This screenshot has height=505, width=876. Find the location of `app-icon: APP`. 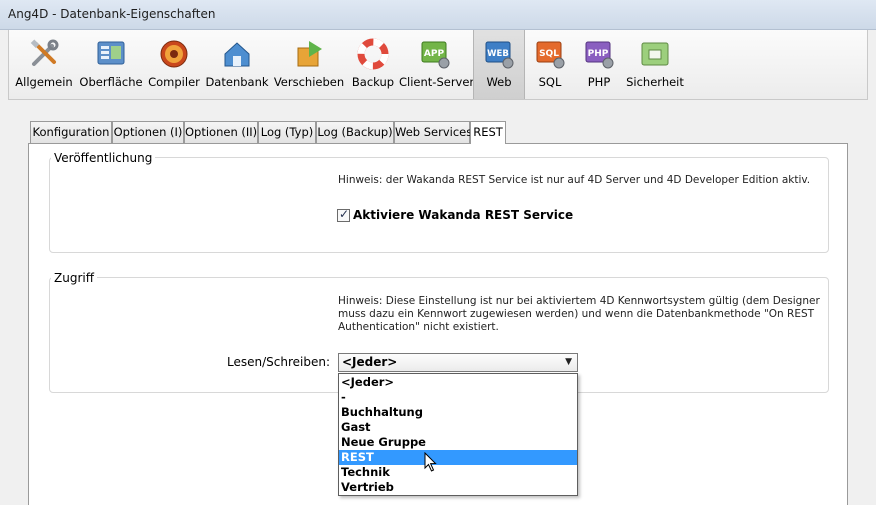

app-icon: APP is located at coordinates (435, 55).